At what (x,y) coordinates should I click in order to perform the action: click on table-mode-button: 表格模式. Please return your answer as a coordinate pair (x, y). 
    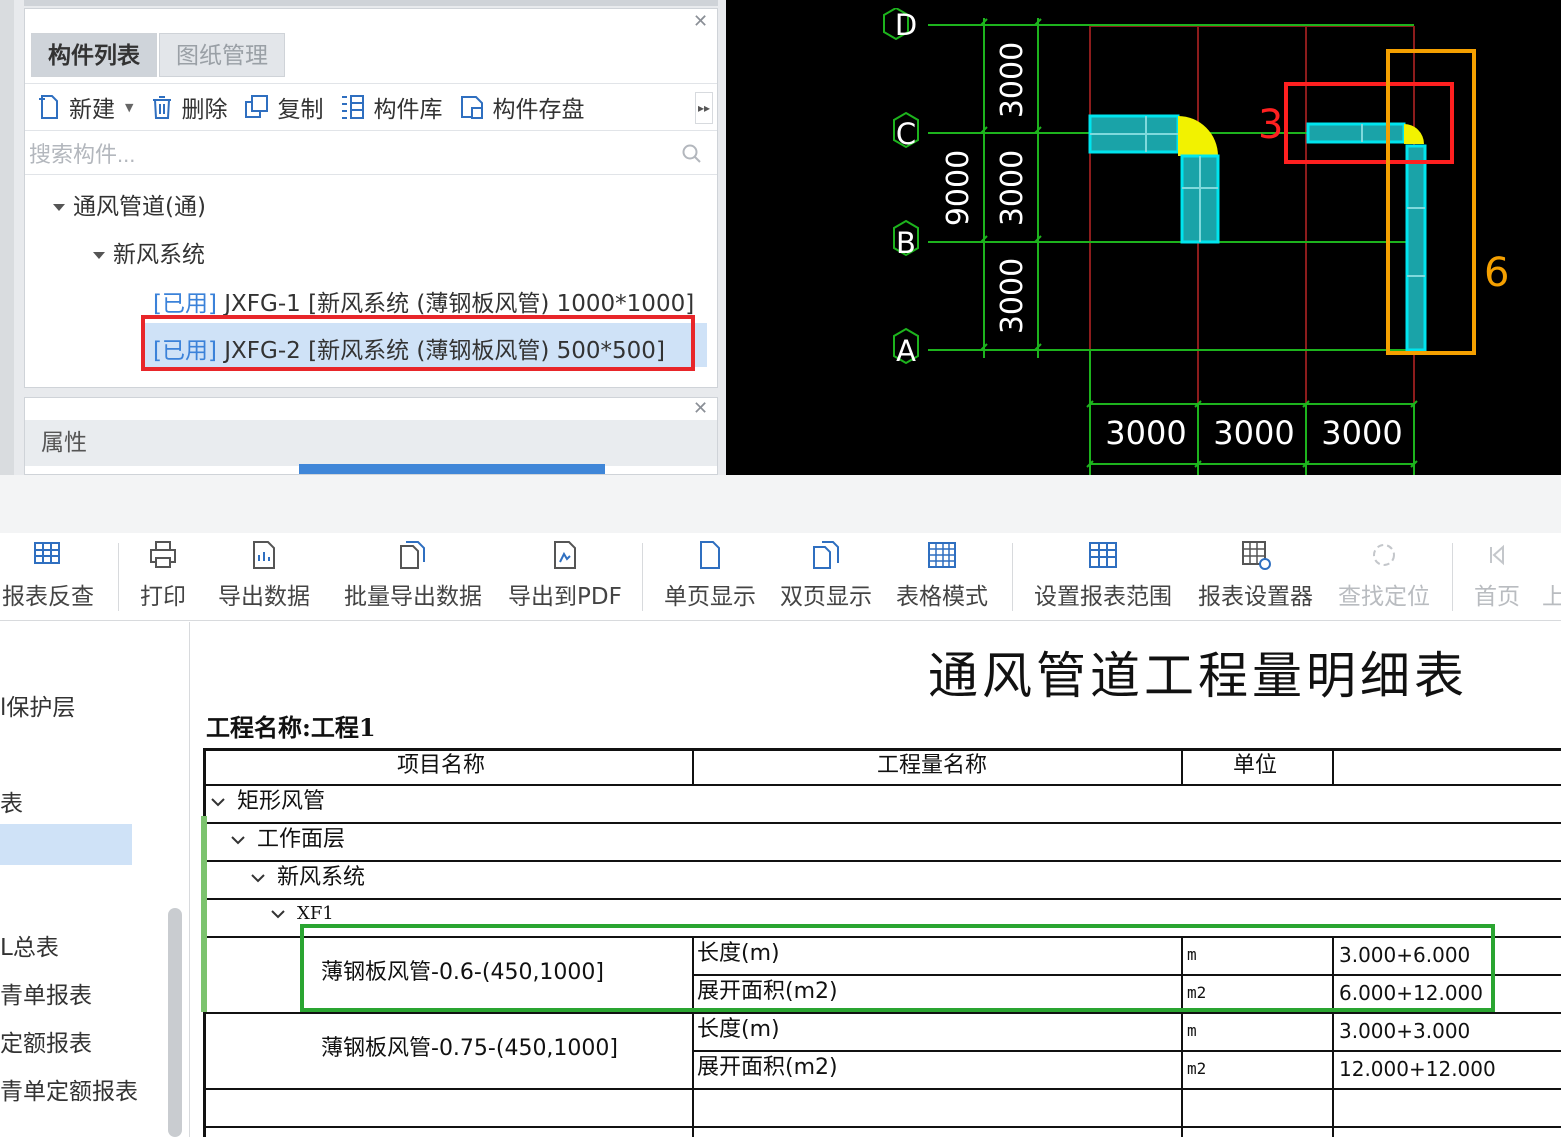
    Looking at the image, I should click on (942, 575).